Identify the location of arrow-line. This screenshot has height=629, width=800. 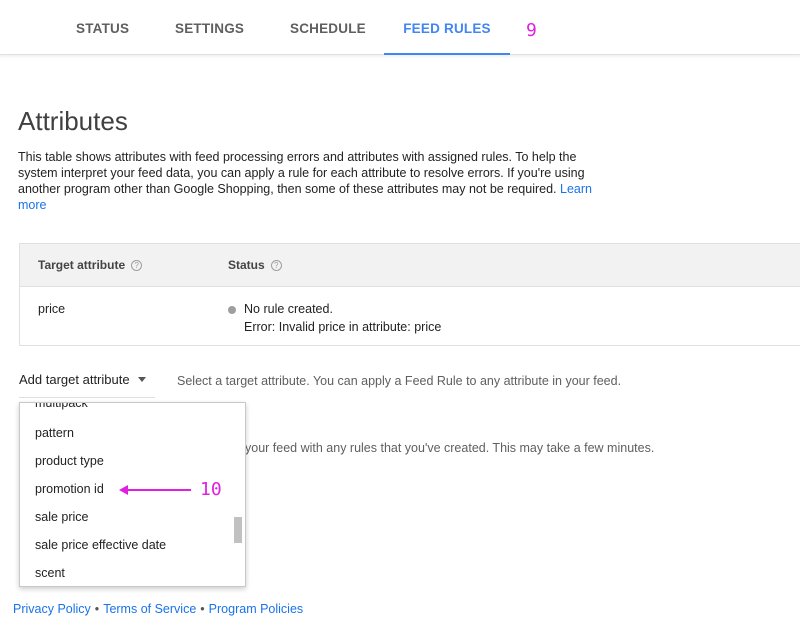
(158, 490).